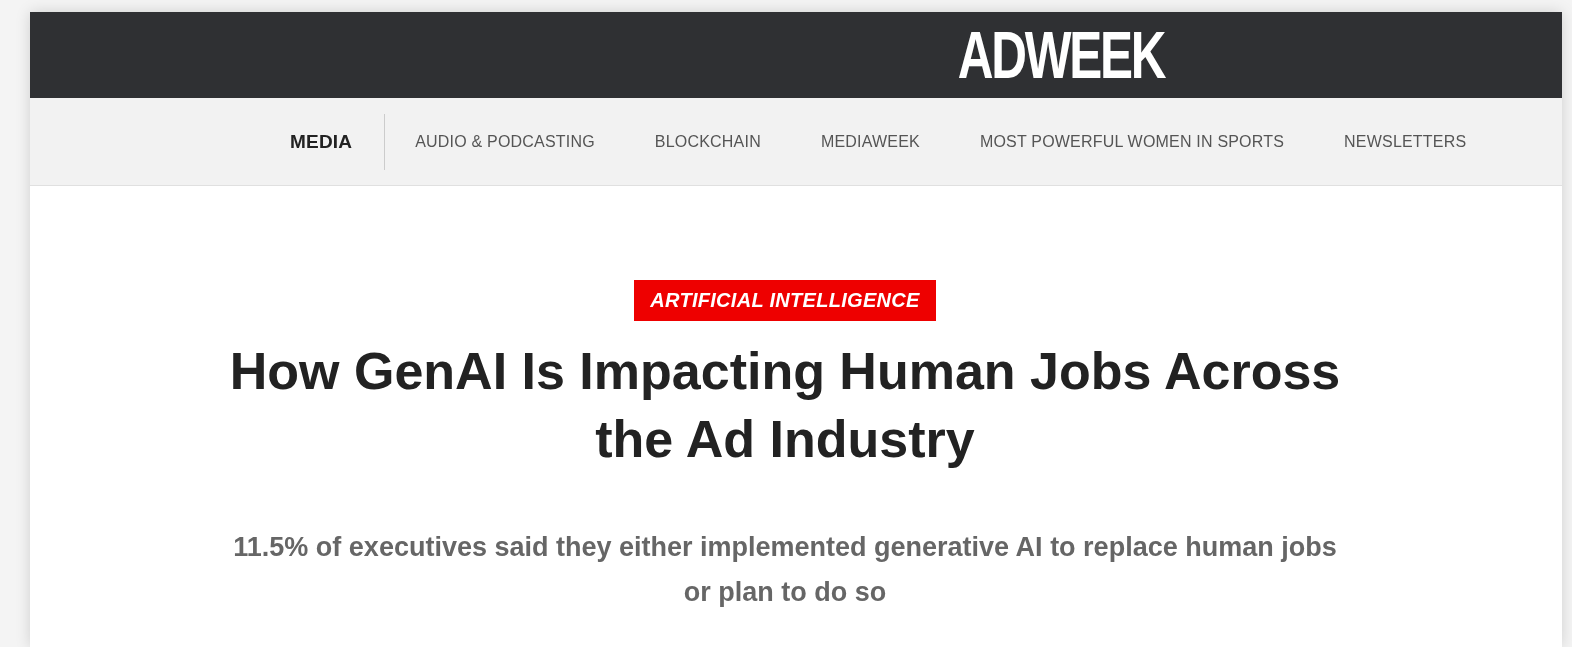 The height and width of the screenshot is (647, 1572). What do you see at coordinates (505, 141) in the screenshot?
I see `nav-link: AUDIO & PODCASTING` at bounding box center [505, 141].